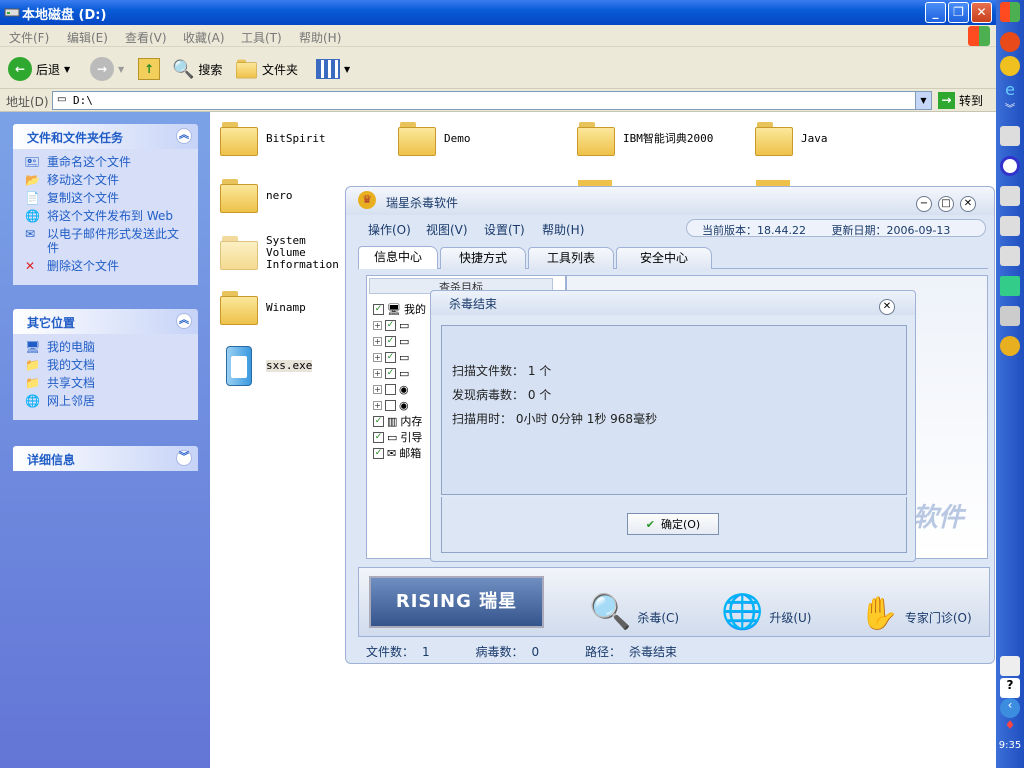  What do you see at coordinates (333, 69) in the screenshot?
I see `views-button: ▼` at bounding box center [333, 69].